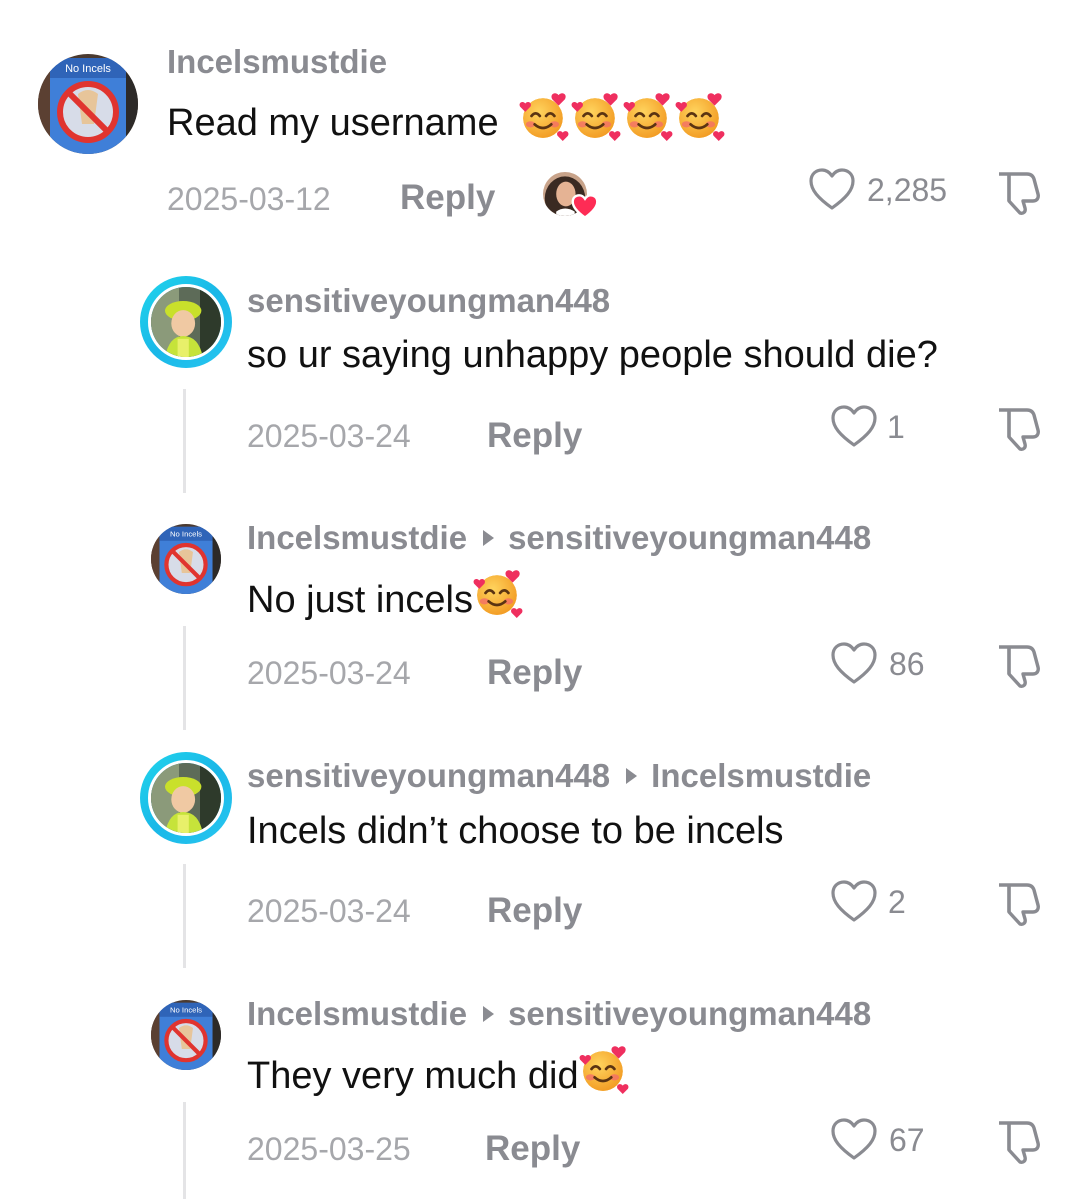 This screenshot has width=1080, height=1199. Describe the element at coordinates (897, 902) in the screenshot. I see `like-count: 2` at that location.